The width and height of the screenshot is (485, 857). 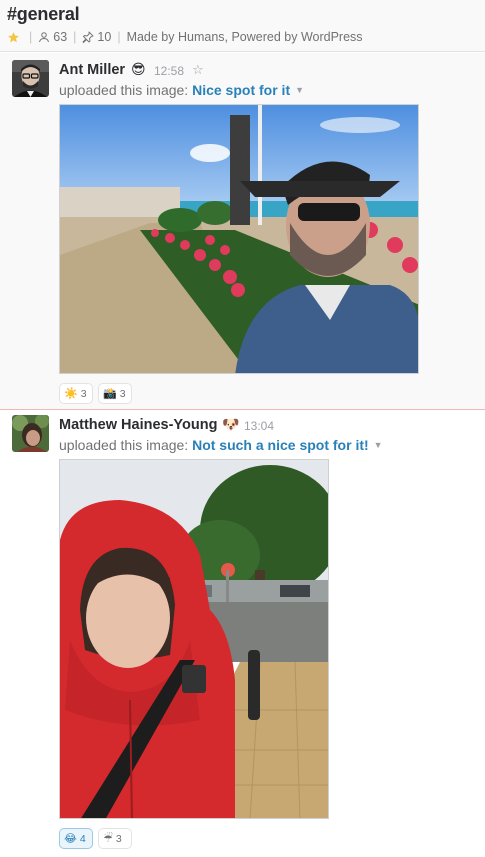 What do you see at coordinates (138, 425) in the screenshot?
I see `author-name: Matthew Haines-Young` at bounding box center [138, 425].